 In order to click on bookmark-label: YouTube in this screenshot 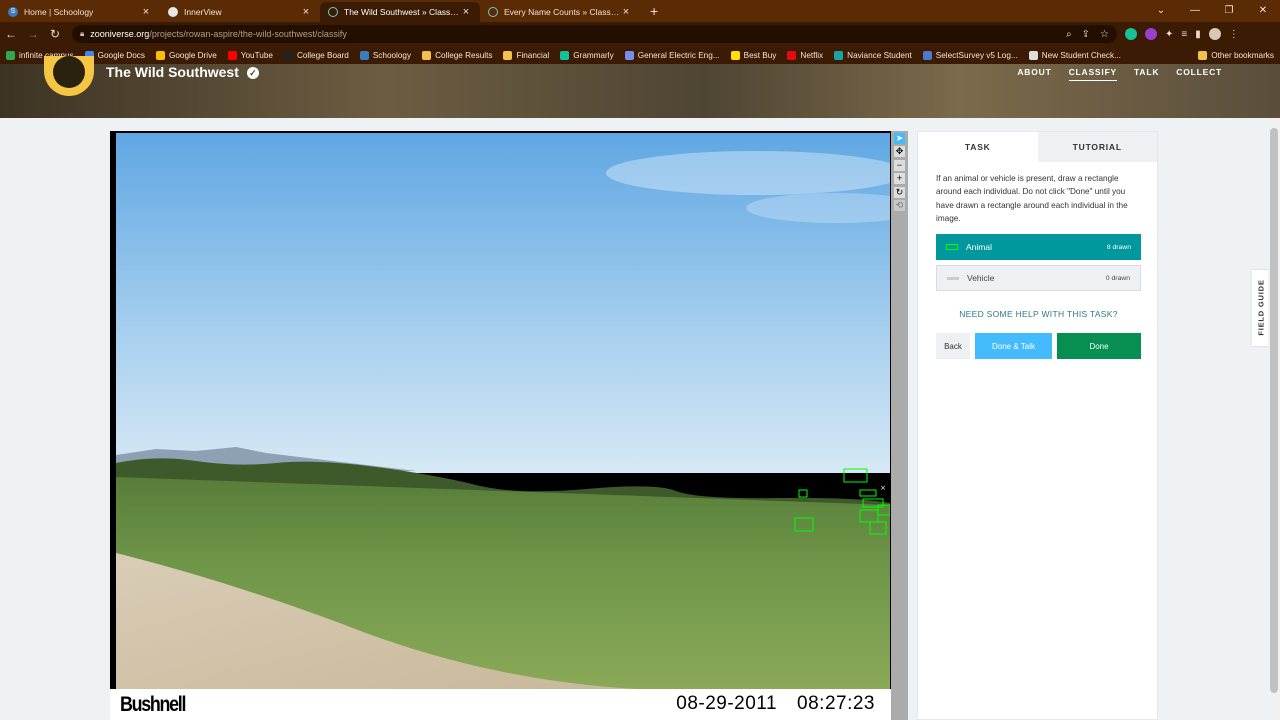, I will do `click(256, 55)`.